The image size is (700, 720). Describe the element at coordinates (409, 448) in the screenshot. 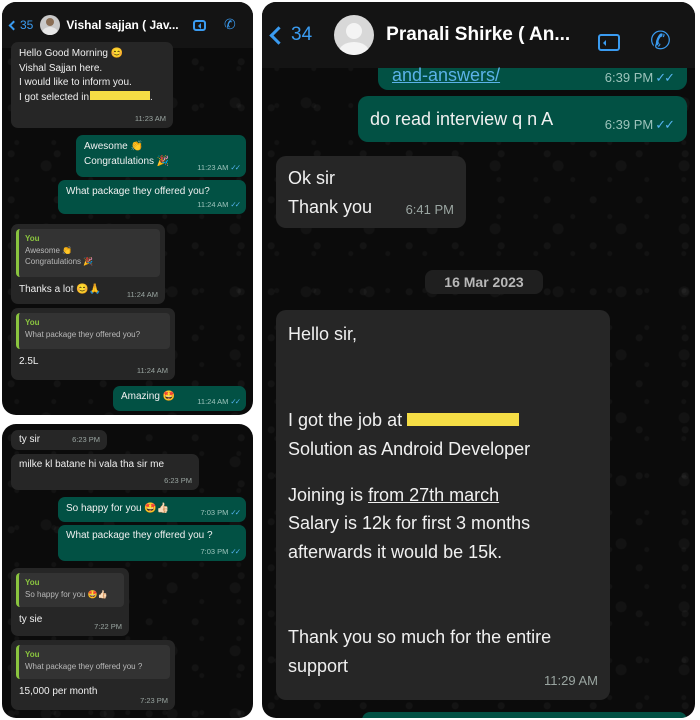

I see `message-text: Solution as Android Developer` at that location.